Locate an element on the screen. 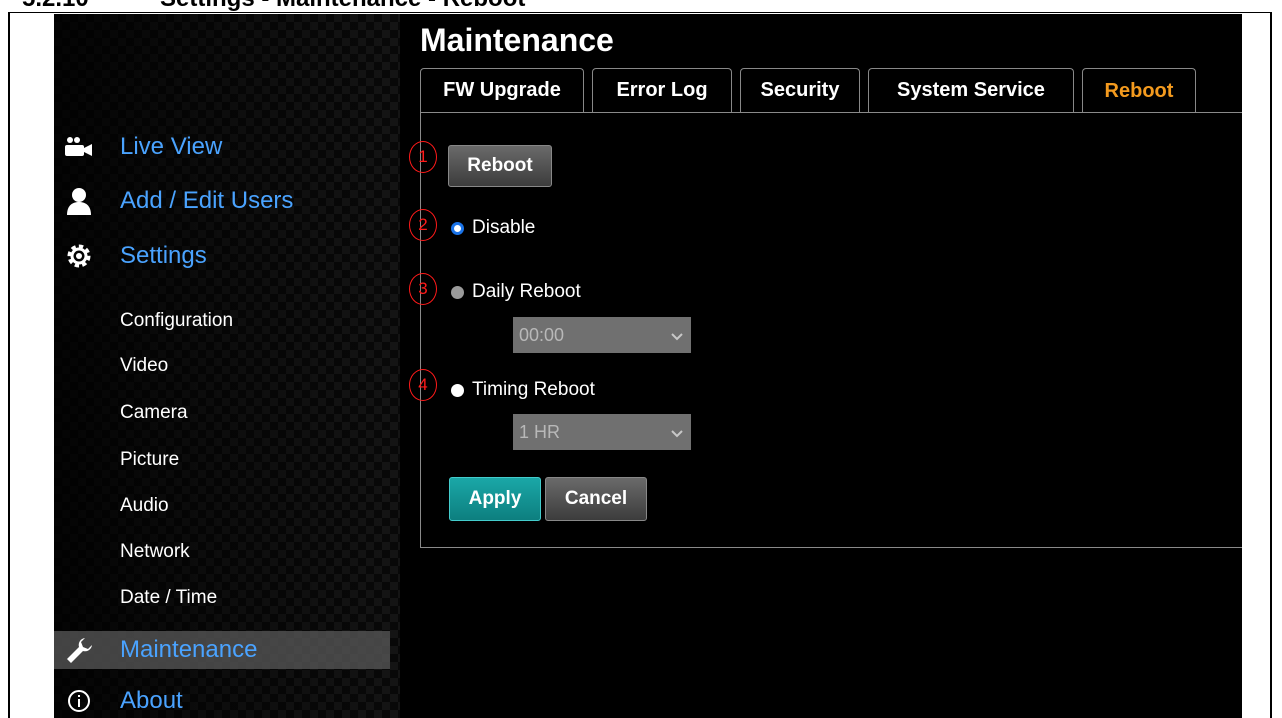 This screenshot has width=1282, height=718. sidebar-item-settings: Settings is located at coordinates (222, 256).